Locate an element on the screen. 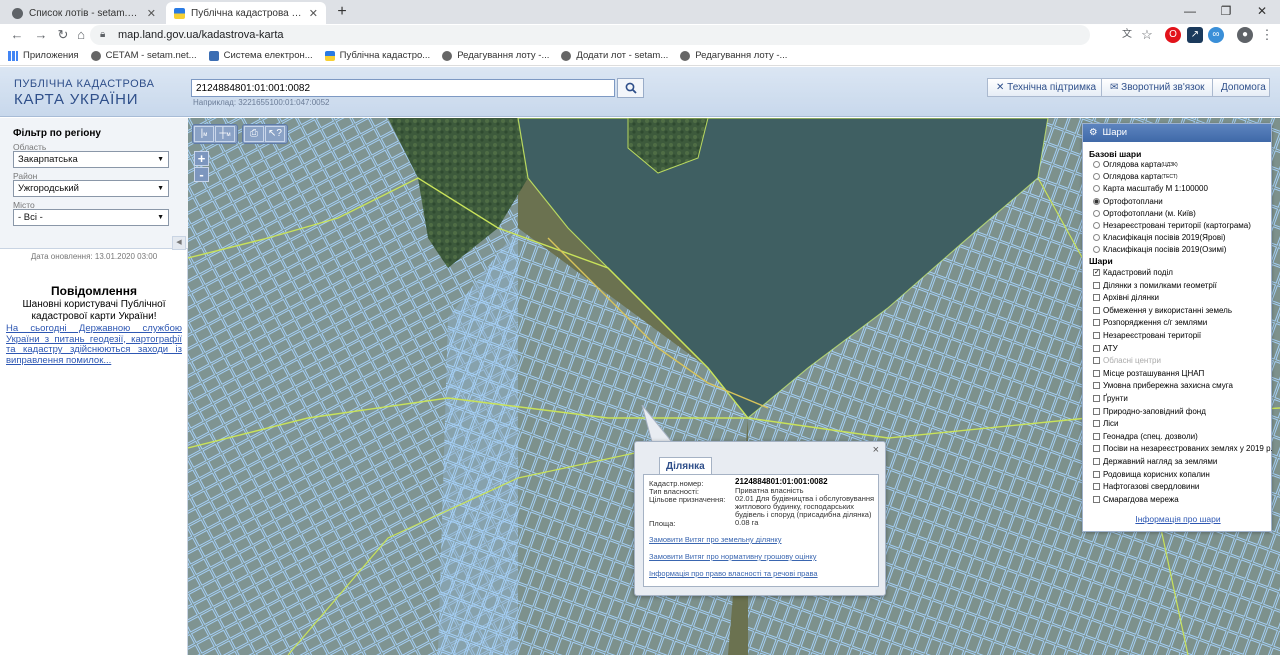 Image resolution: width=1280 pixels, height=655 pixels. layer-option: Незареєстровані території is located at coordinates (1147, 335).